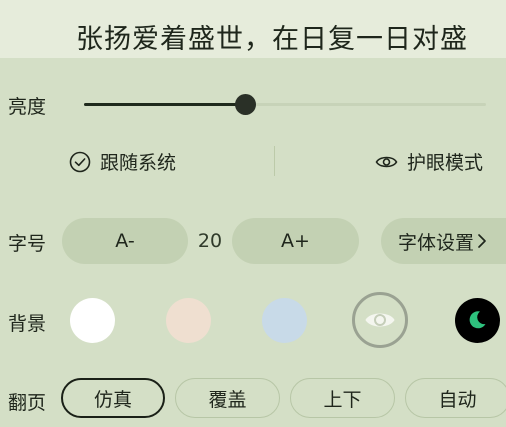  What do you see at coordinates (27, 324) in the screenshot?
I see `background-label: 背景` at bounding box center [27, 324].